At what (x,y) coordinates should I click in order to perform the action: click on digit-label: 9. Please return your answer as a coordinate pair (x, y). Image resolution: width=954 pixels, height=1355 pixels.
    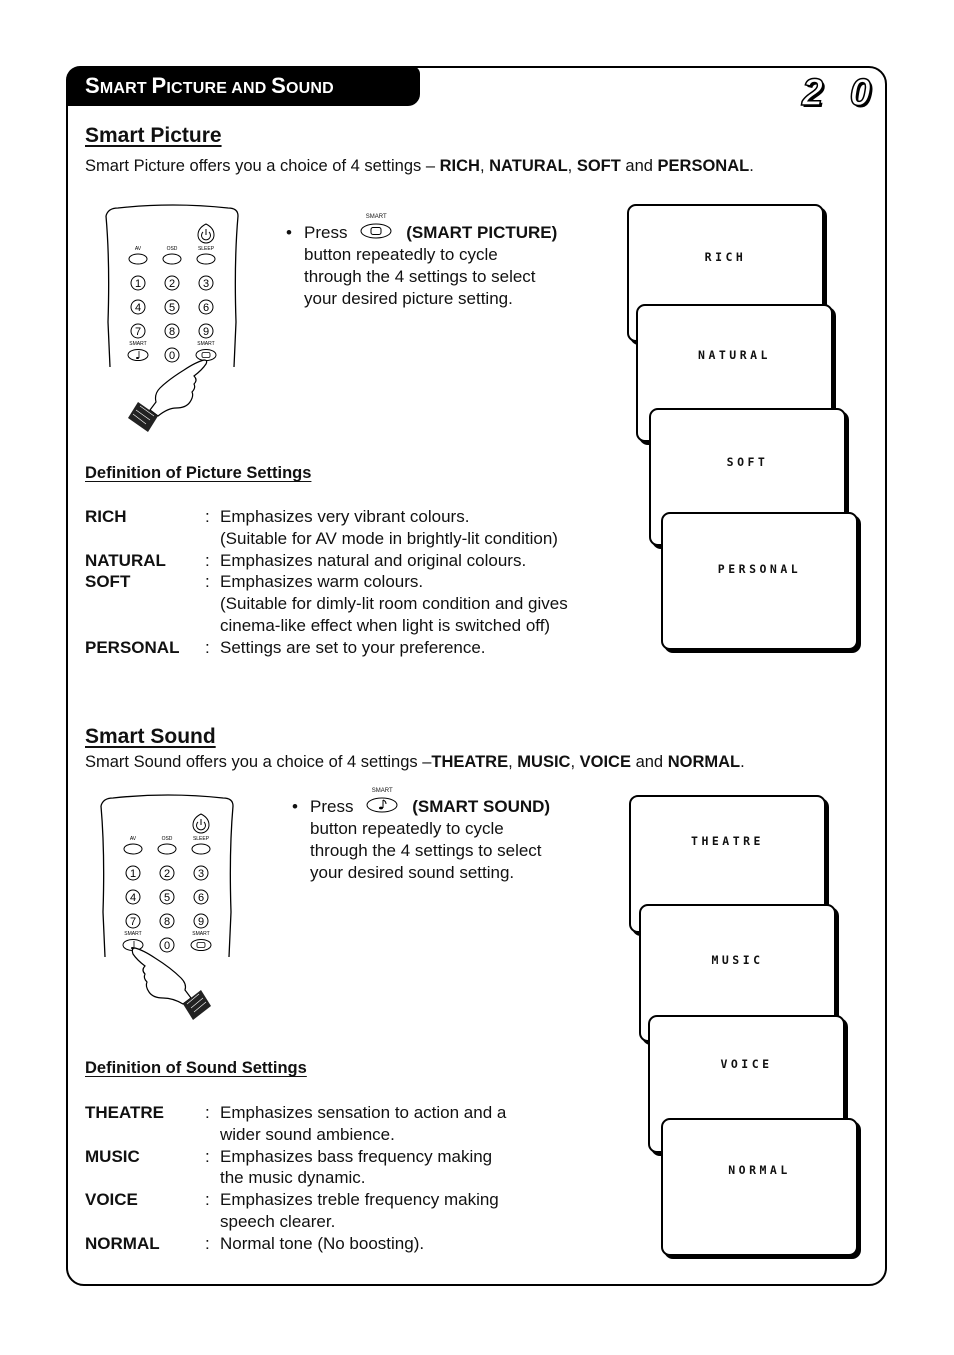
    Looking at the image, I should click on (206, 332).